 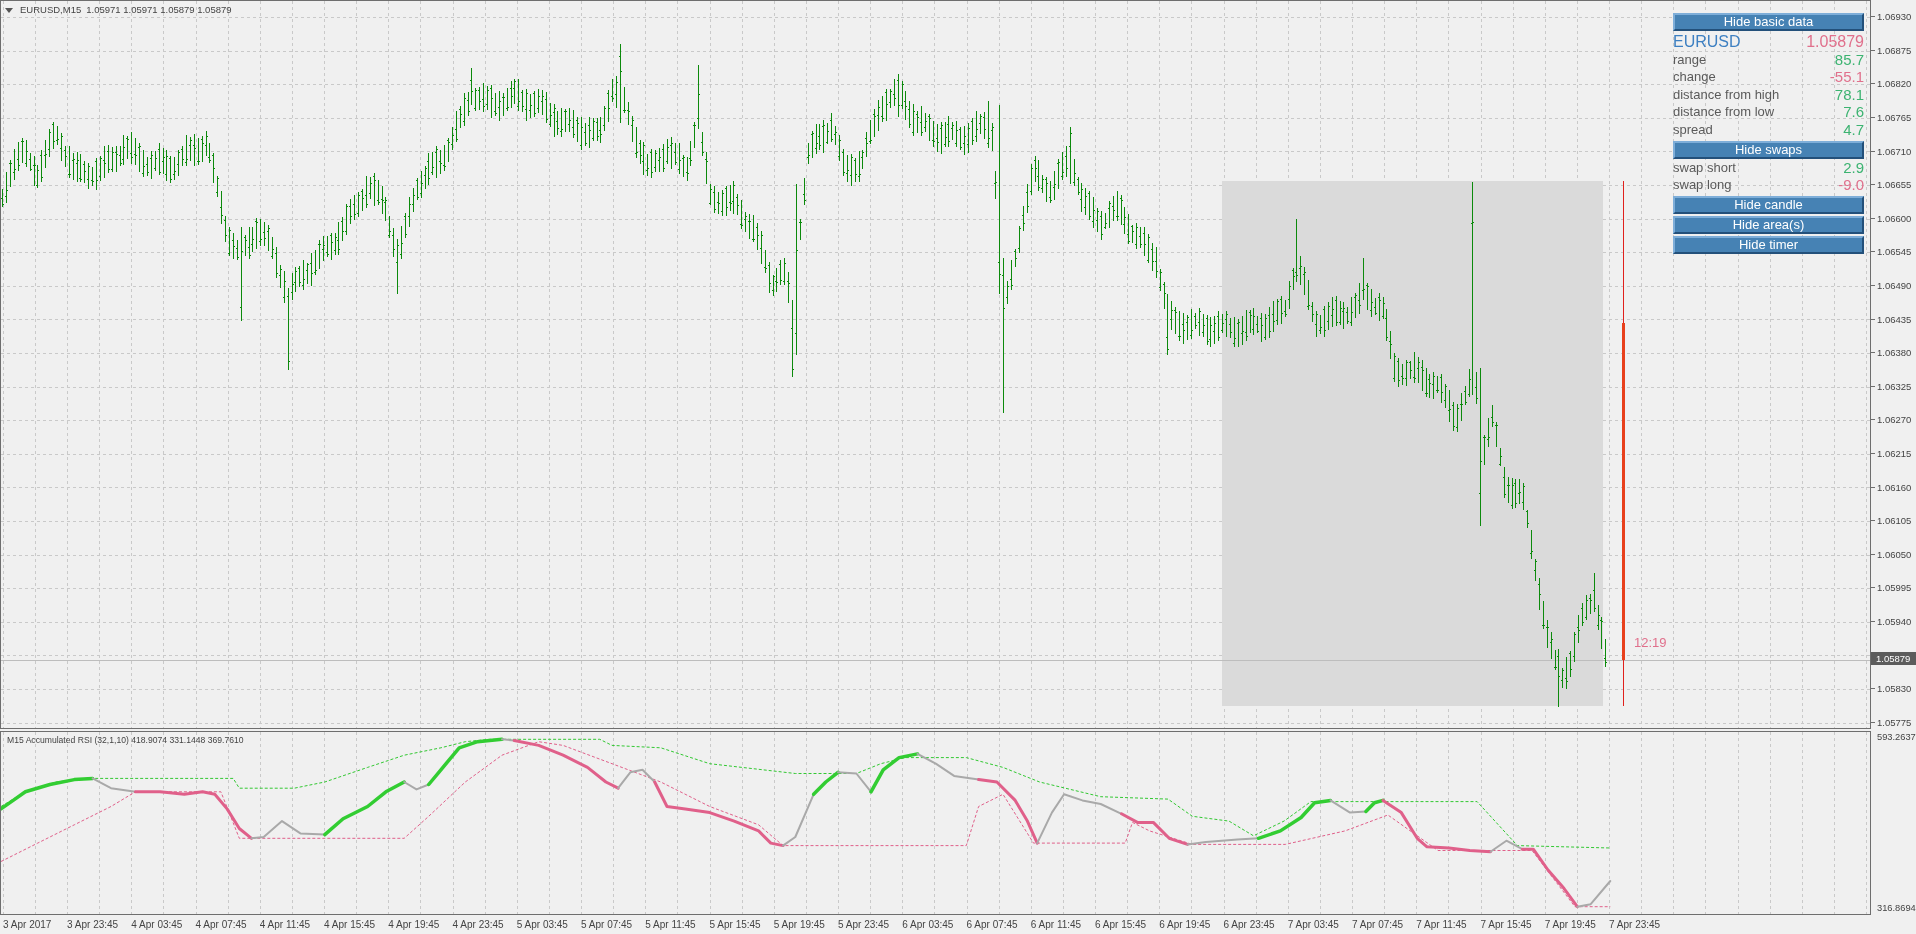 I want to click on price-axis-label: 1.06160, so click(x=1894, y=487).